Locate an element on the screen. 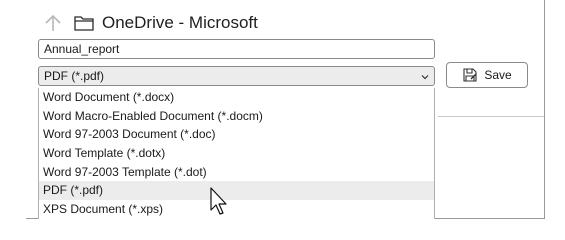 The width and height of the screenshot is (565, 240). chevron-down-icon is located at coordinates (425, 76).